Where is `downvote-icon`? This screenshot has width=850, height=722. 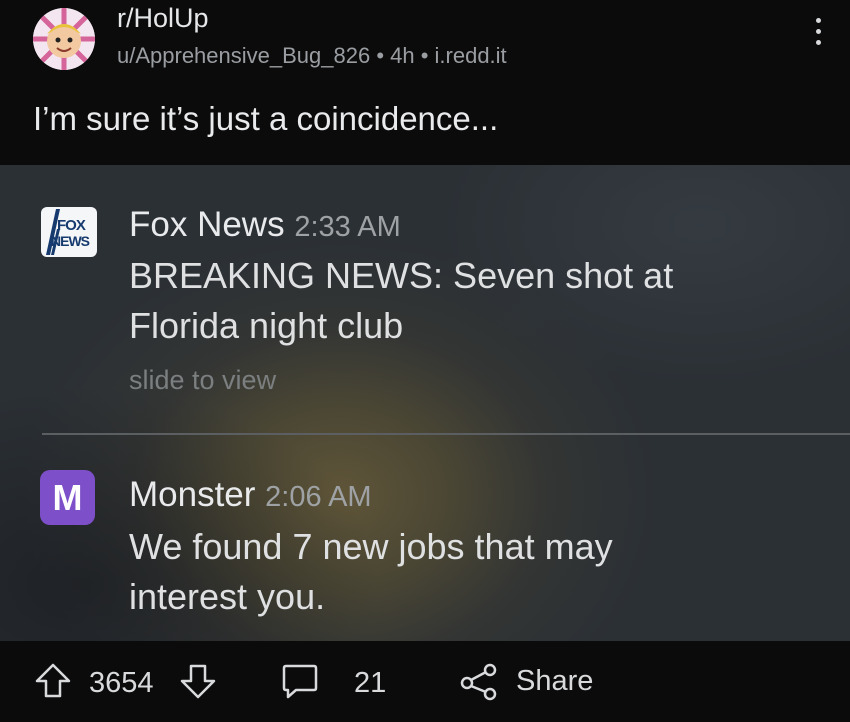 downvote-icon is located at coordinates (198, 681).